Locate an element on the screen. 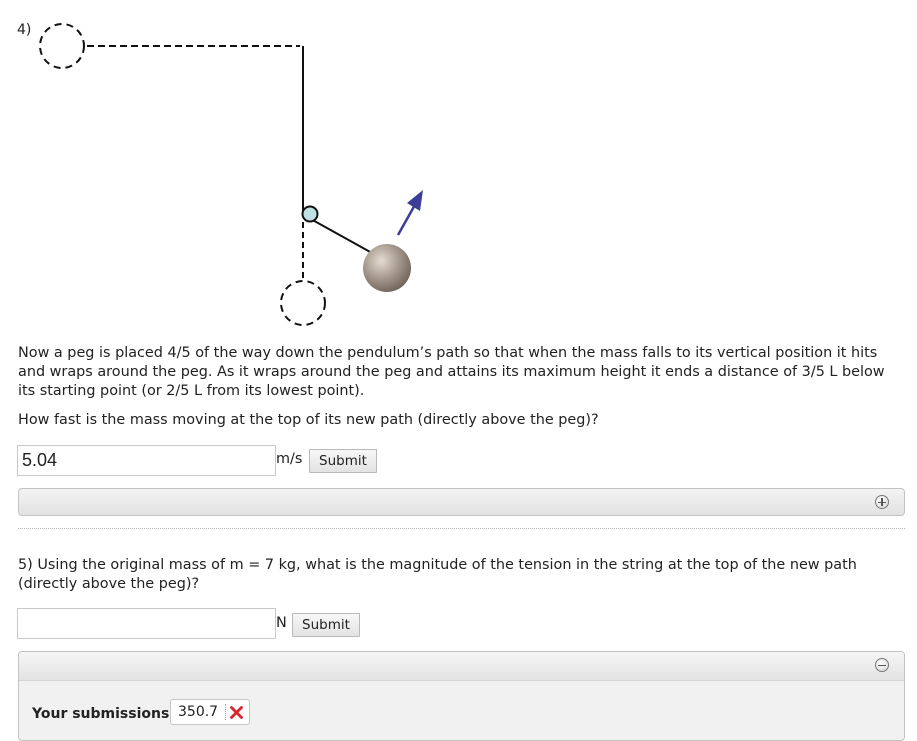 The image size is (917, 741). question-5-unit: N is located at coordinates (281, 623).